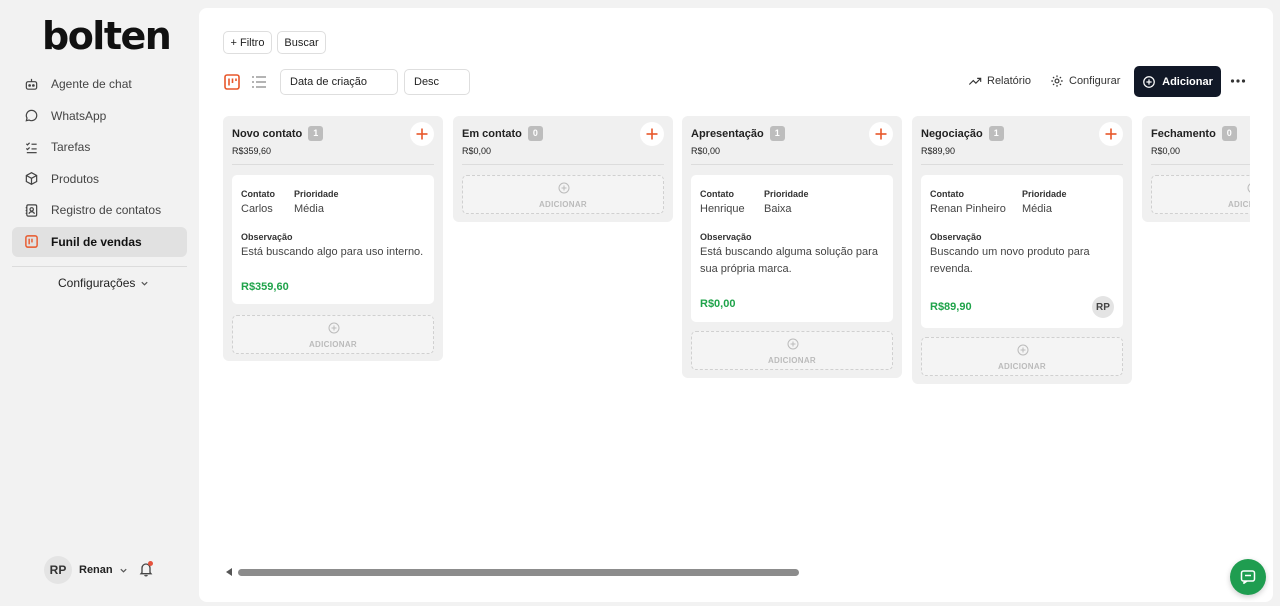  What do you see at coordinates (106, 210) in the screenshot?
I see `sidebar-item-label: Registro de contatos` at bounding box center [106, 210].